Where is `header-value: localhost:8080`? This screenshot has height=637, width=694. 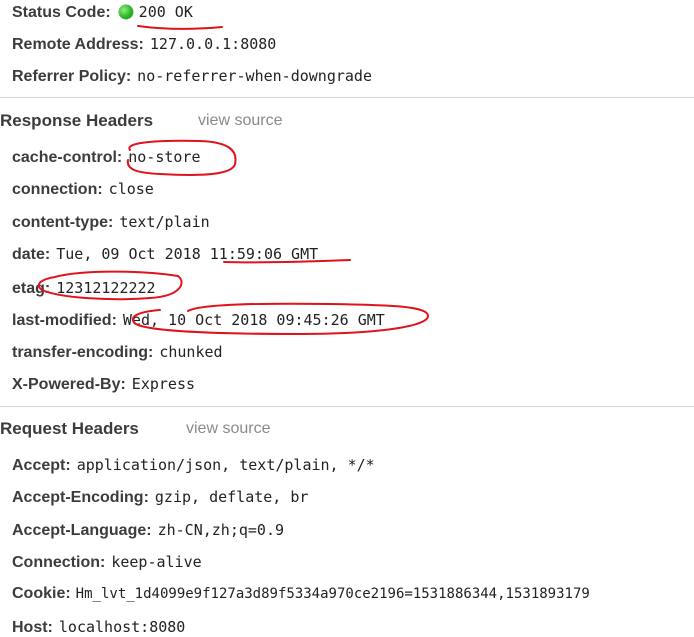
header-value: localhost:8080 is located at coordinates (122, 627).